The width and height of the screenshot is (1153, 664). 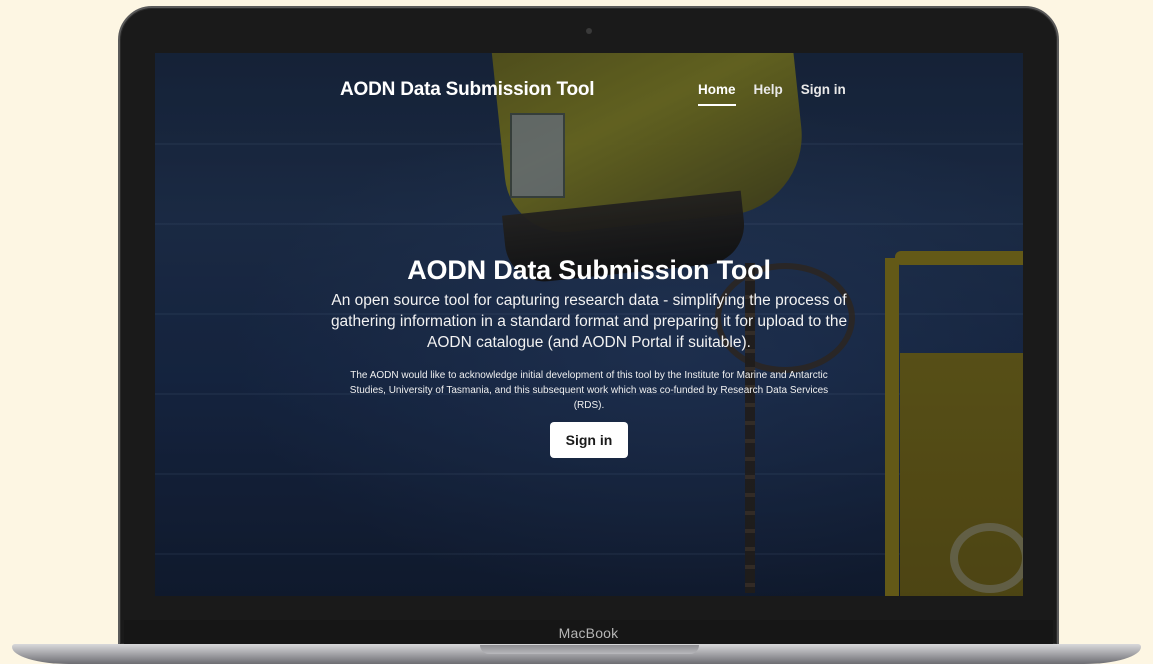 What do you see at coordinates (589, 439) in the screenshot?
I see `sign-in-button: Sign in` at bounding box center [589, 439].